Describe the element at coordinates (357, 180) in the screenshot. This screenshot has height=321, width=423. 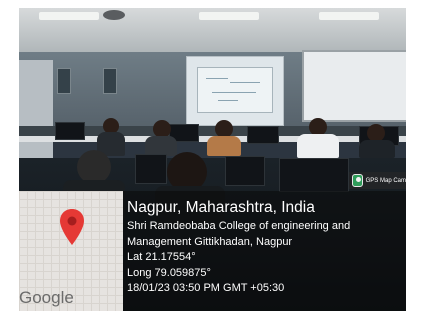
I see `gps-map-camera-icon` at that location.